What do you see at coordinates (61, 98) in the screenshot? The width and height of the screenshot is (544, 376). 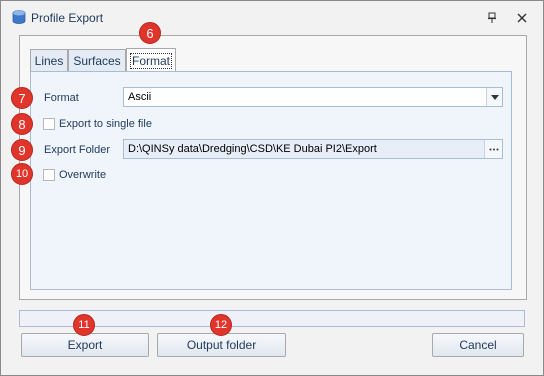 I see `format-label: Format` at bounding box center [61, 98].